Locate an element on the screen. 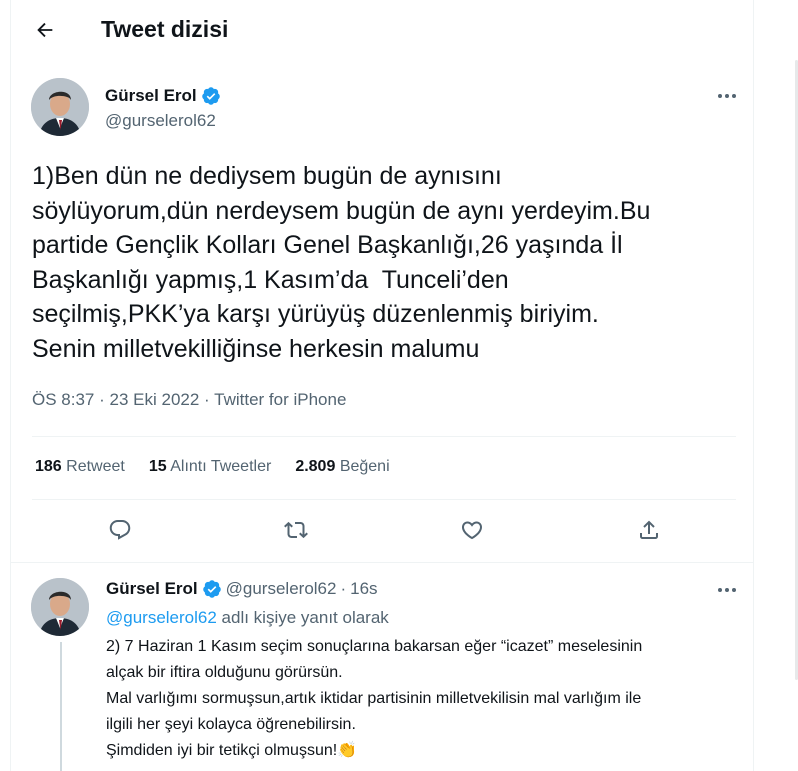 The image size is (798, 771). reply-author-name: Gürsel Erol is located at coordinates (152, 589).